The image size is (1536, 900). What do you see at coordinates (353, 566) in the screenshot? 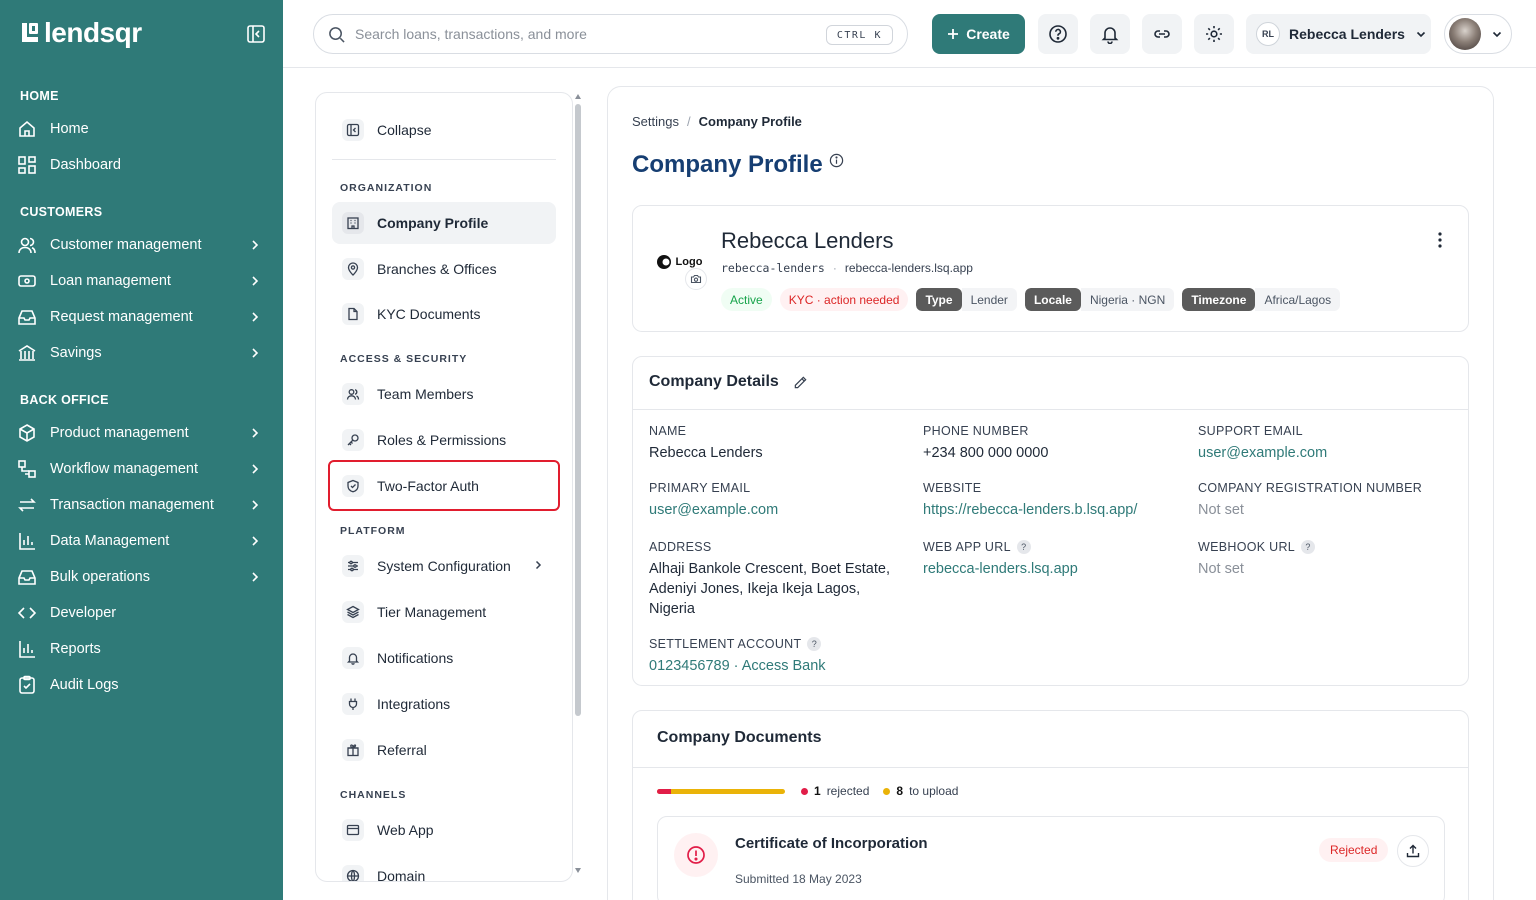
I see `sliders-icon` at bounding box center [353, 566].